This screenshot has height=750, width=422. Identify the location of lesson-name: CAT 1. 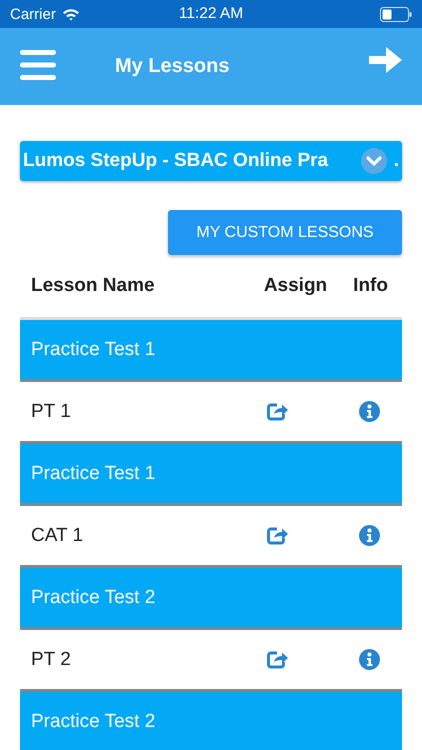
(57, 535).